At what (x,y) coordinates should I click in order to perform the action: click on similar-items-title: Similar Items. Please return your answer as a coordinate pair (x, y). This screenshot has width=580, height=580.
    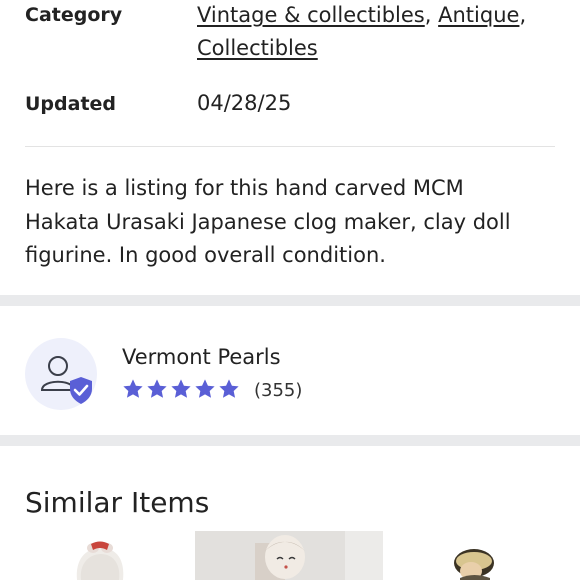
    Looking at the image, I should click on (117, 502).